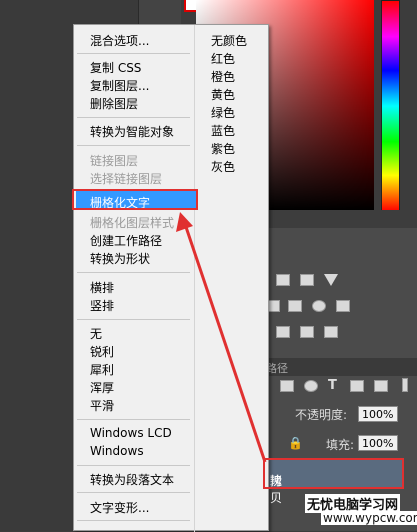 Image resolution: width=417 pixels, height=532 pixels. I want to click on menu-item-horizontal: 横排, so click(102, 287).